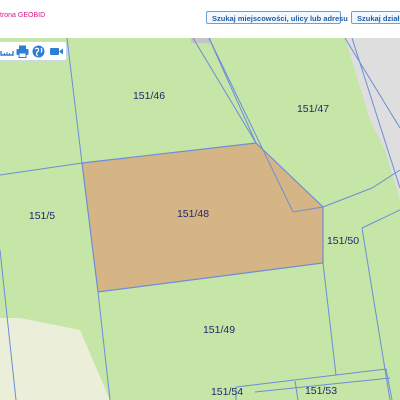  Describe the element at coordinates (375, 17) in the screenshot. I see `search-parcel-button: Szukaj działki` at that location.